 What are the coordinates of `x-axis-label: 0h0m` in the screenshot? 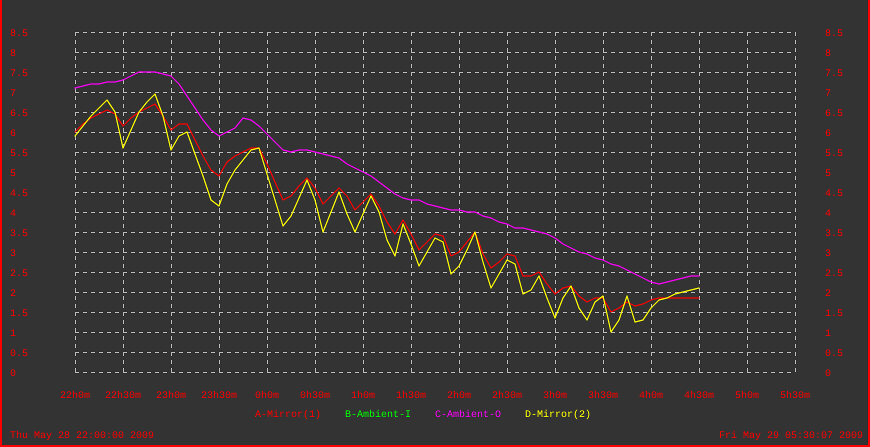 It's located at (267, 396).